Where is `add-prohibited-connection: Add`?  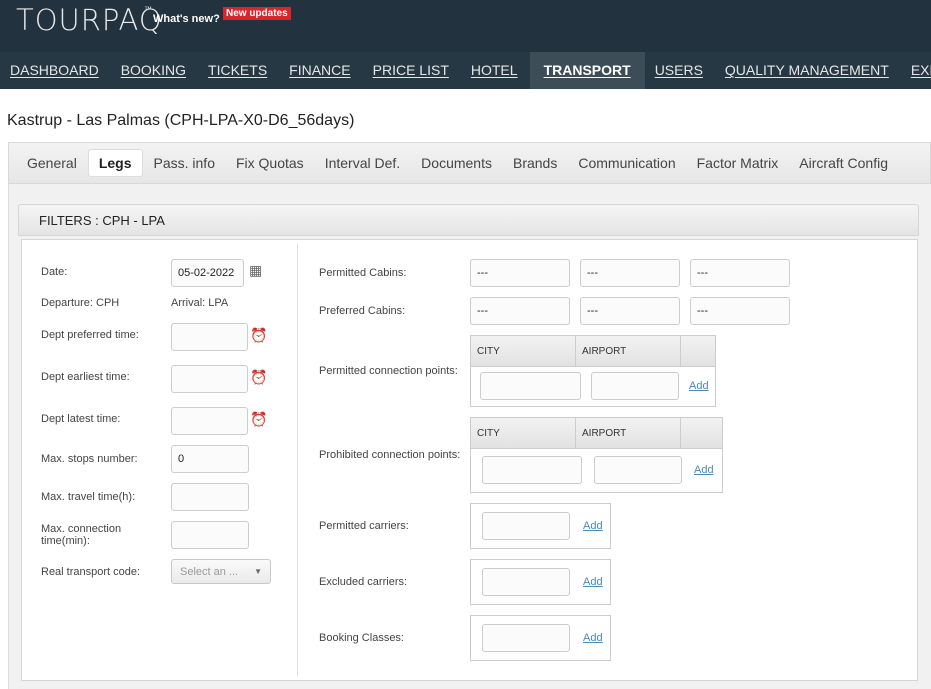
add-prohibited-connection: Add is located at coordinates (704, 470).